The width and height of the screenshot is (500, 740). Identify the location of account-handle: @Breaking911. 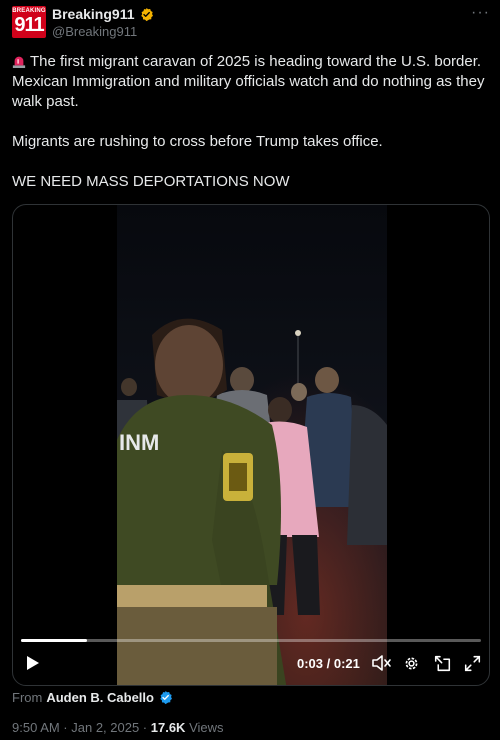
(94, 31).